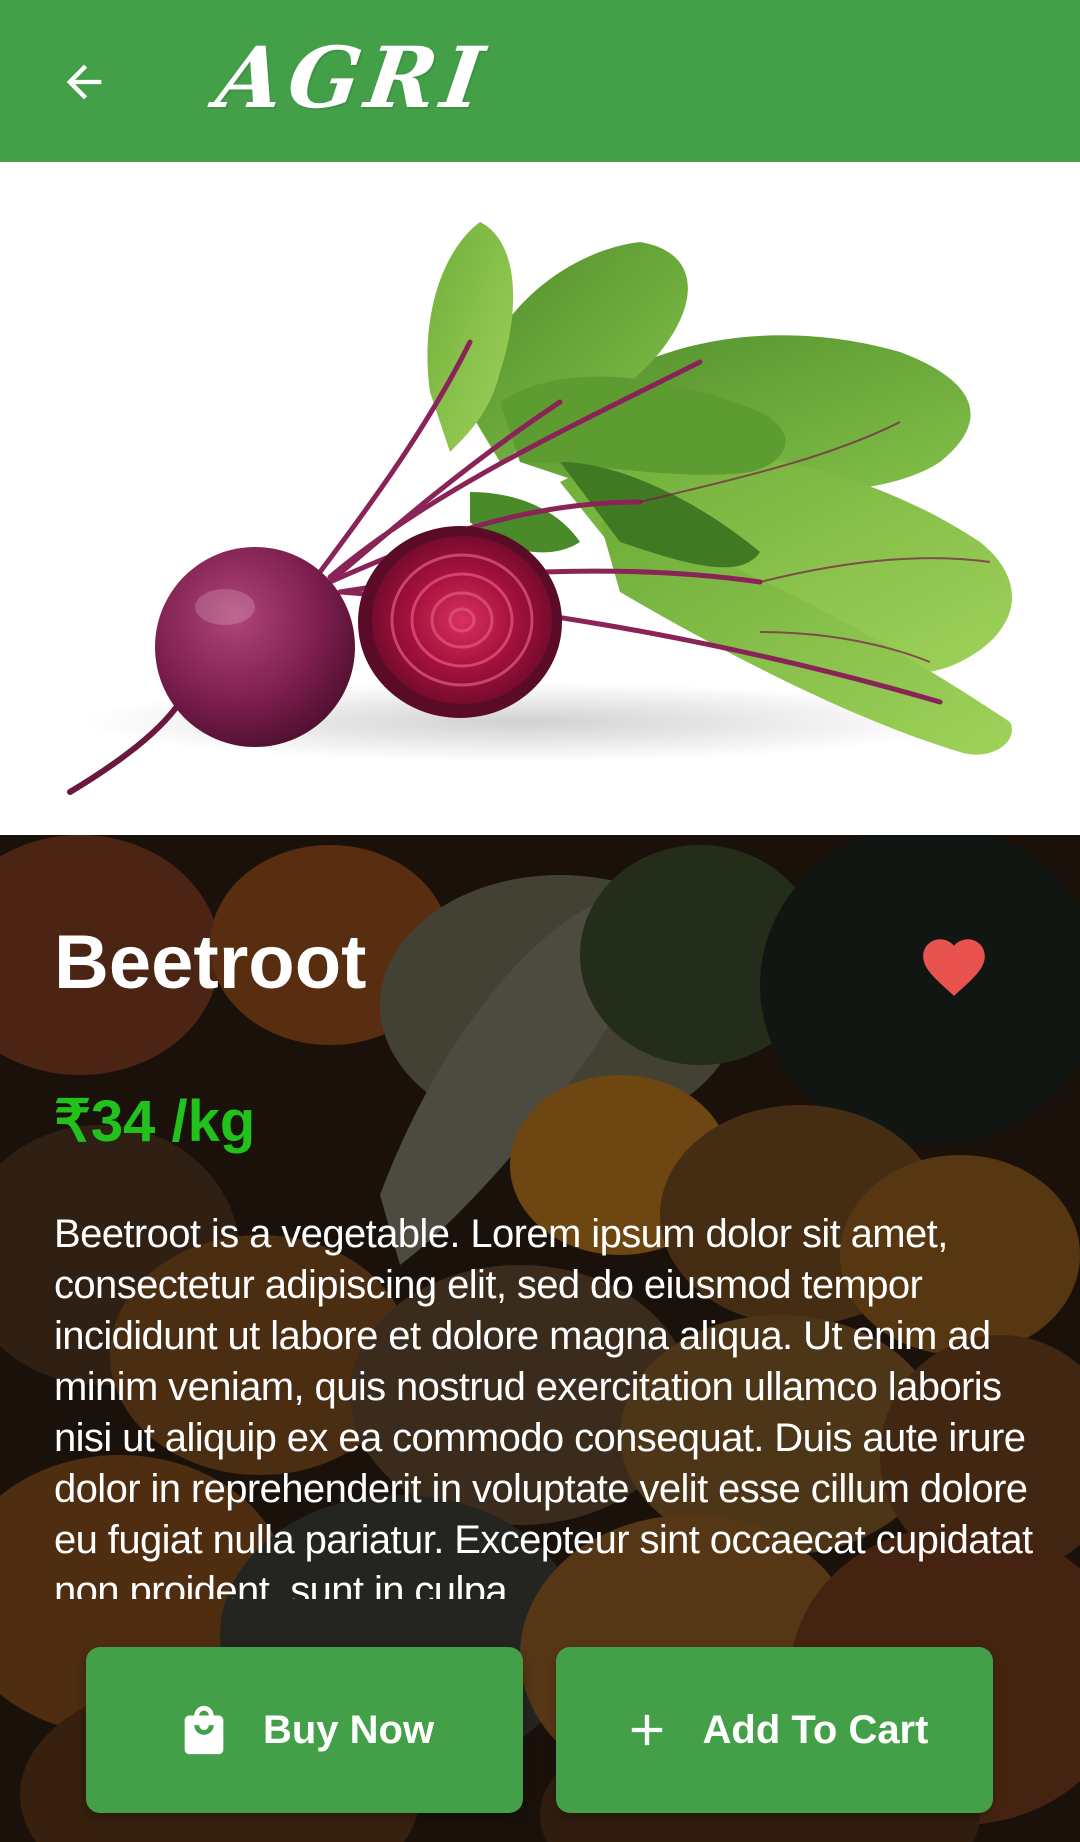  I want to click on back-button, so click(84, 82).